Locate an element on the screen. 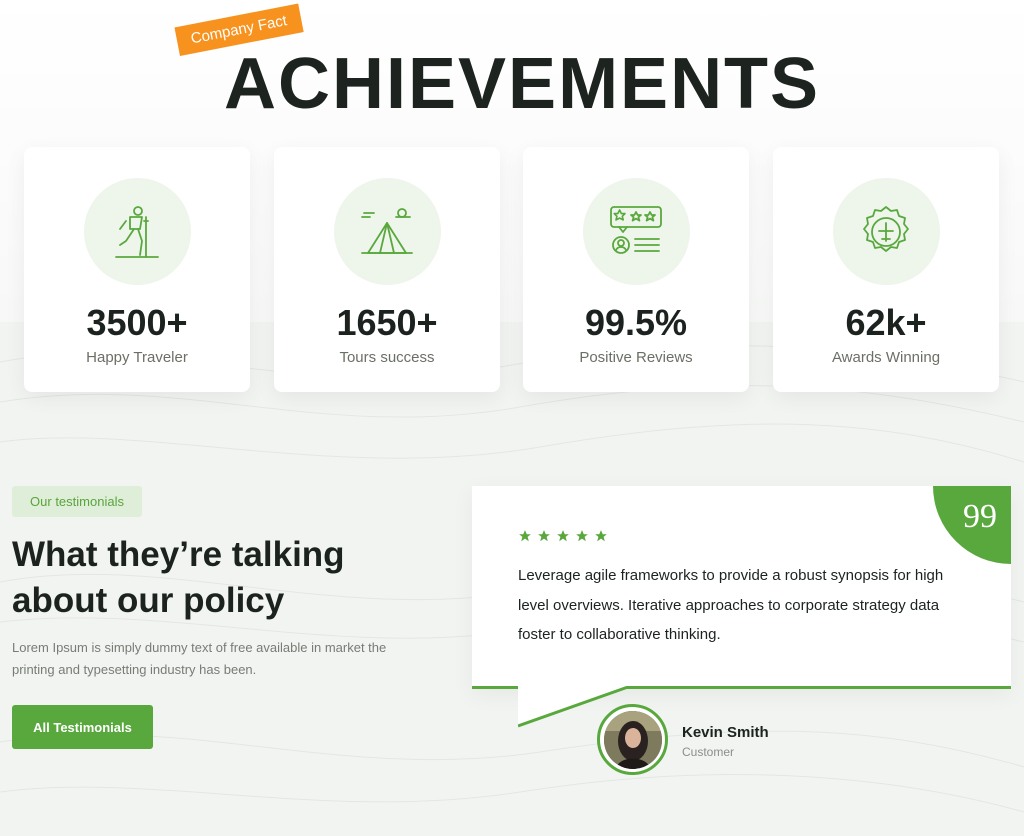 This screenshot has width=1024, height=836. stat-label: Positive Reviews is located at coordinates (636, 357).